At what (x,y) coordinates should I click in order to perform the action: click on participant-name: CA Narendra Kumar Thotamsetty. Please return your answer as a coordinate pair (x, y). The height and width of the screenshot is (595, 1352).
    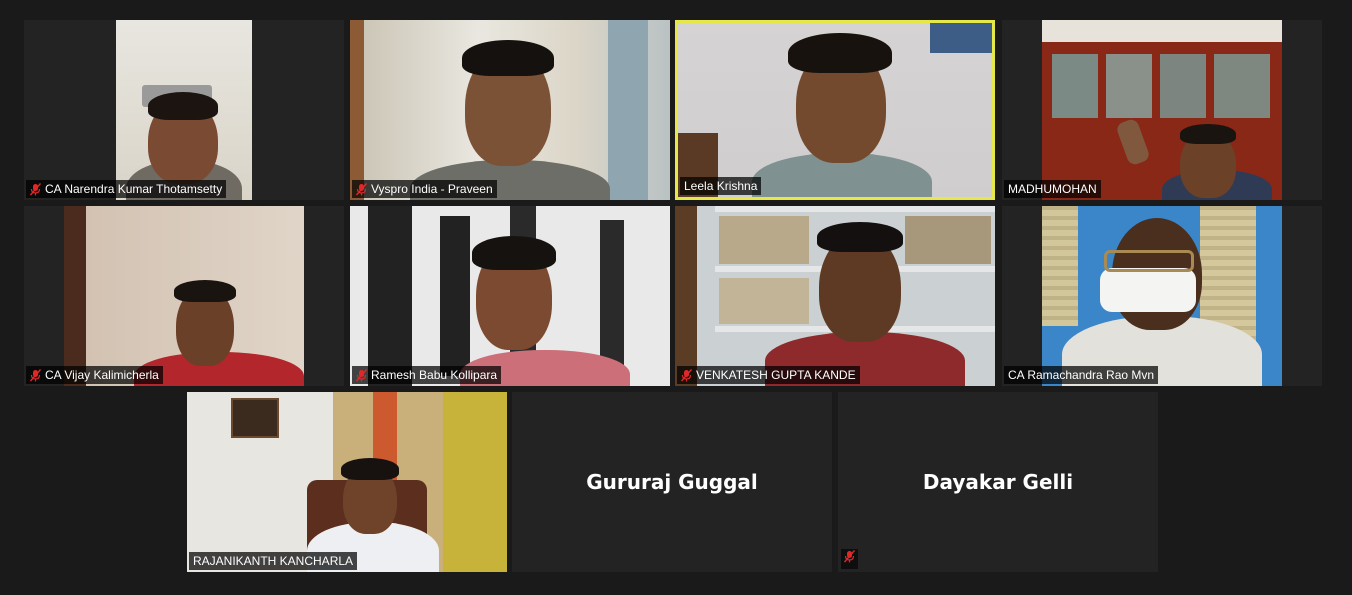
    Looking at the image, I should click on (134, 189).